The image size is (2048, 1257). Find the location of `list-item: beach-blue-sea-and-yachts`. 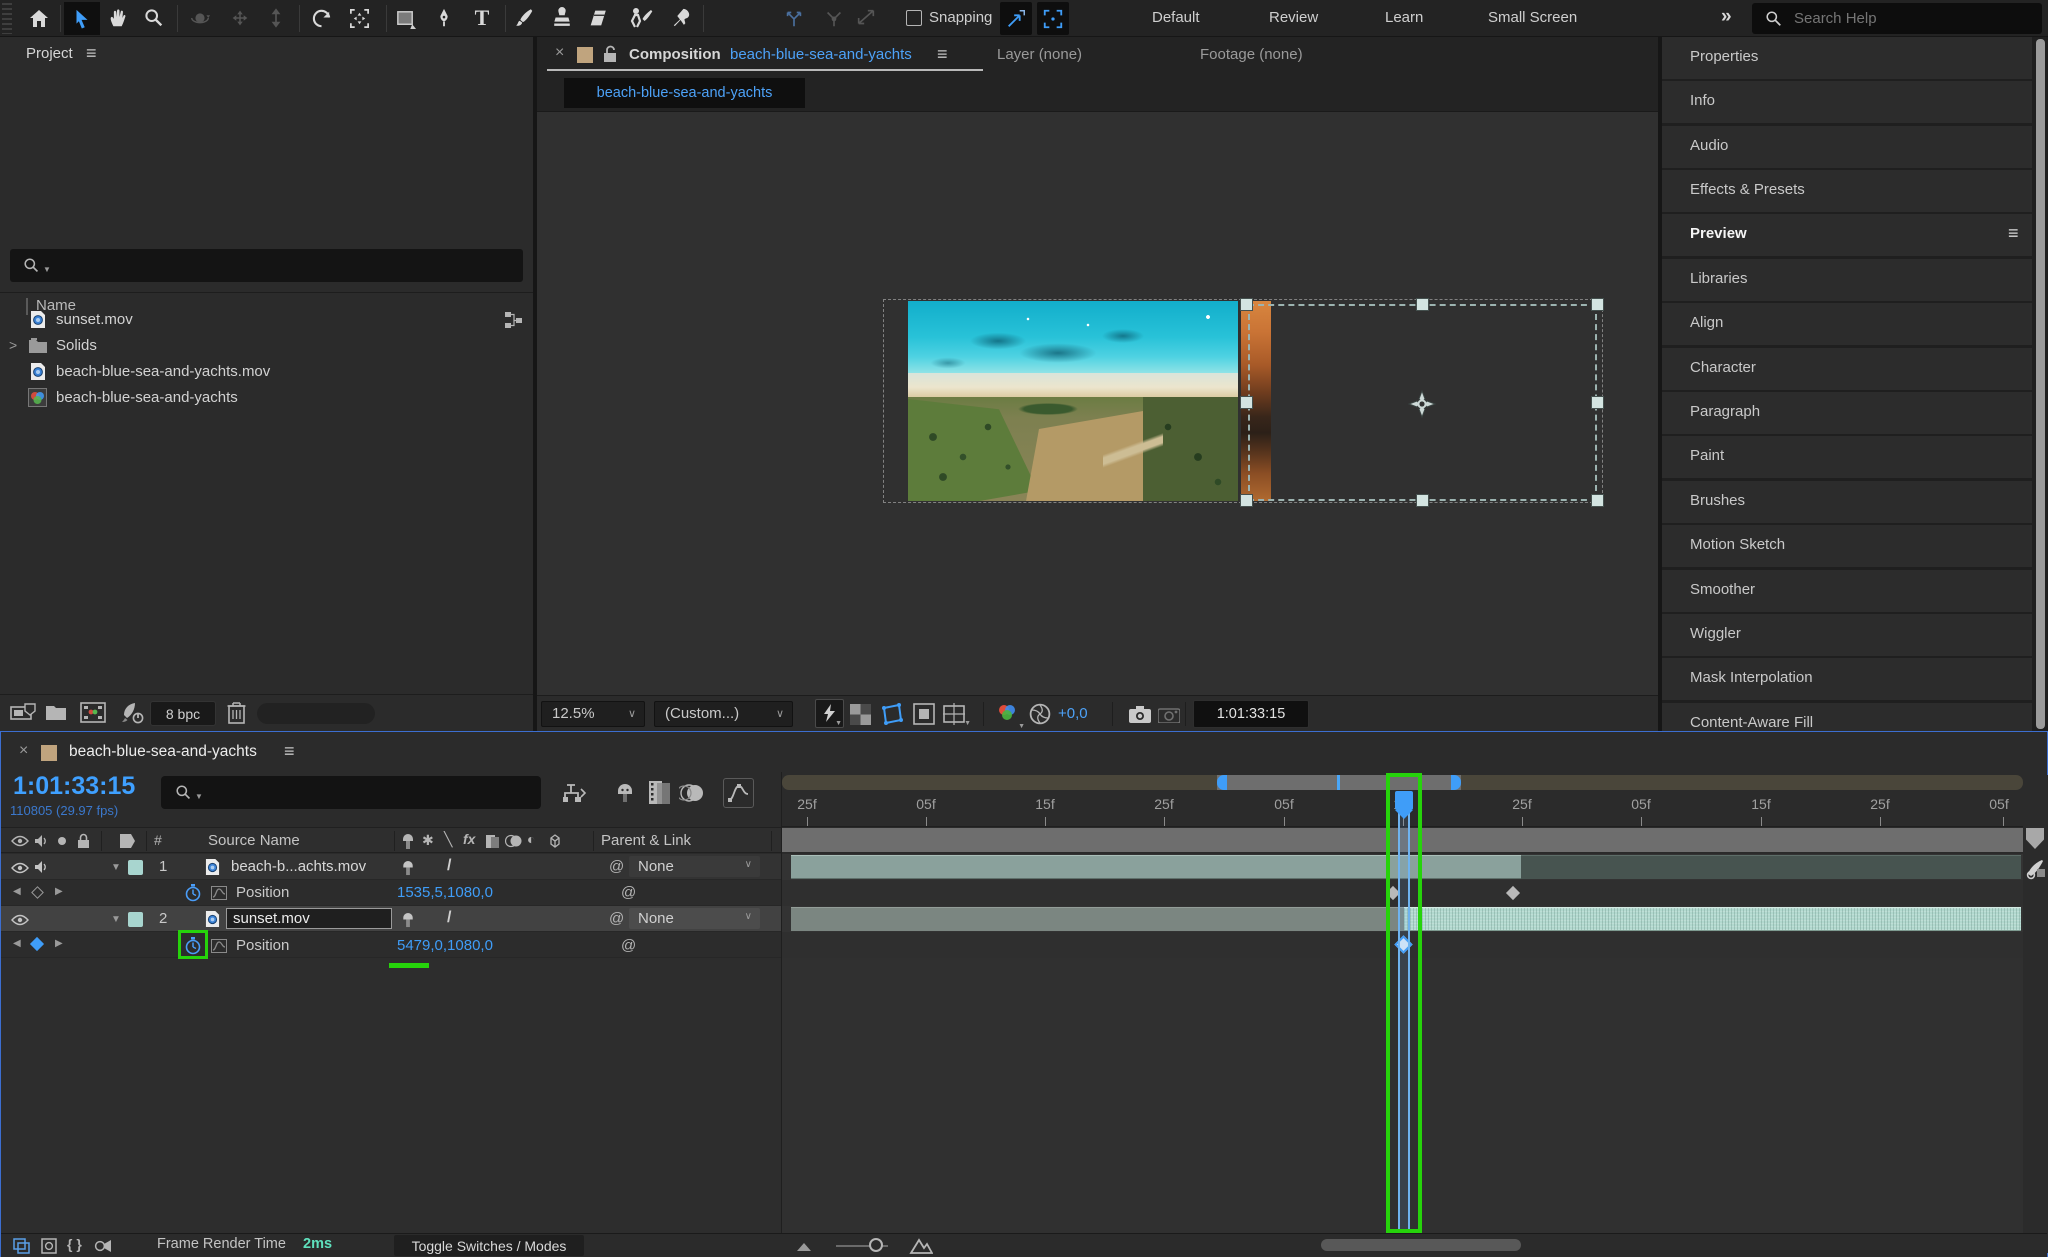

list-item: beach-blue-sea-and-yachts is located at coordinates (266, 398).